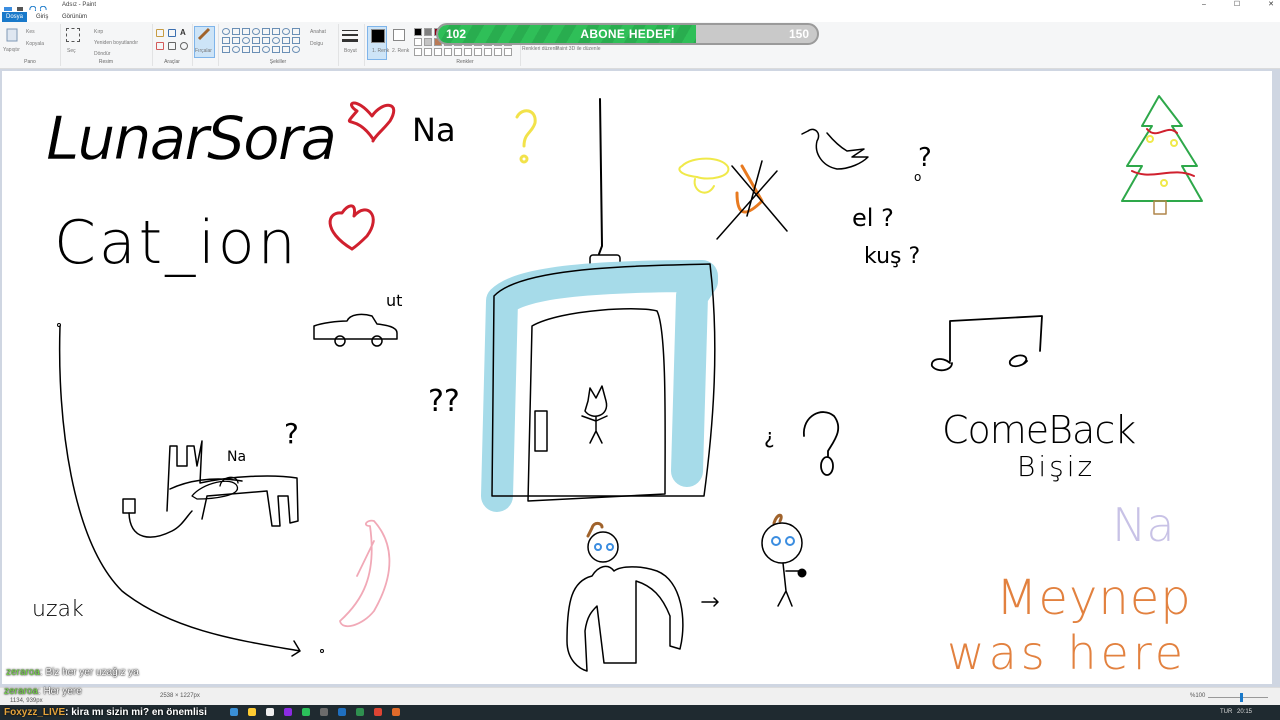  What do you see at coordinates (160, 46) in the screenshot?
I see `eraser-icon` at bounding box center [160, 46].